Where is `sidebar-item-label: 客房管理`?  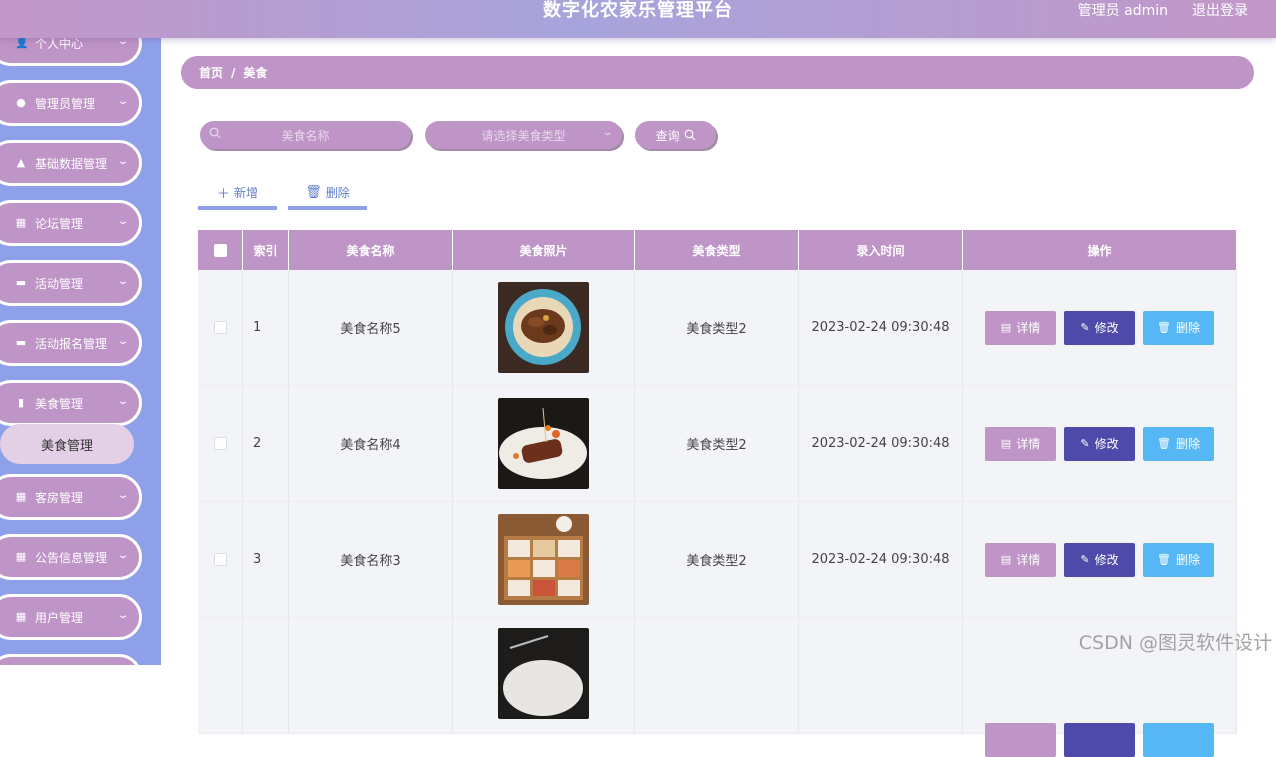 sidebar-item-label: 客房管理 is located at coordinates (59, 497).